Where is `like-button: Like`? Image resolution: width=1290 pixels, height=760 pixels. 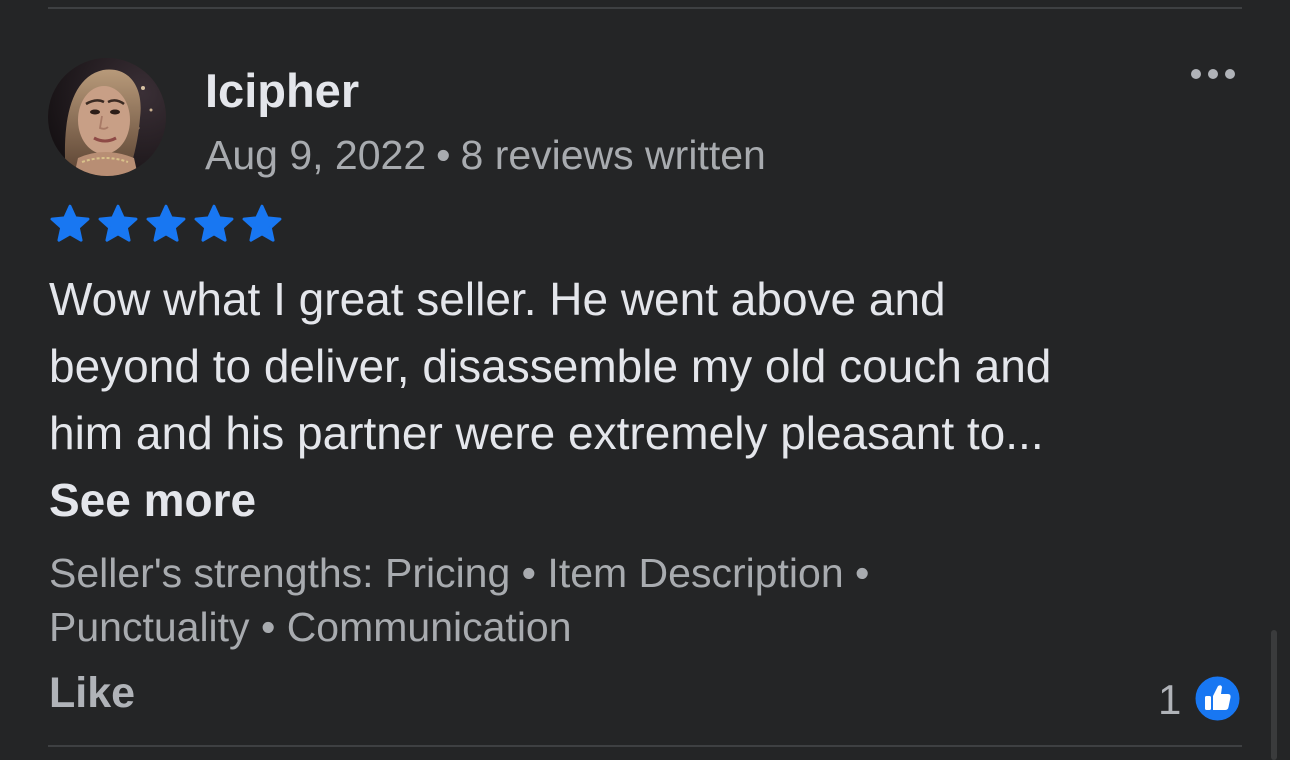
like-button: Like is located at coordinates (92, 693).